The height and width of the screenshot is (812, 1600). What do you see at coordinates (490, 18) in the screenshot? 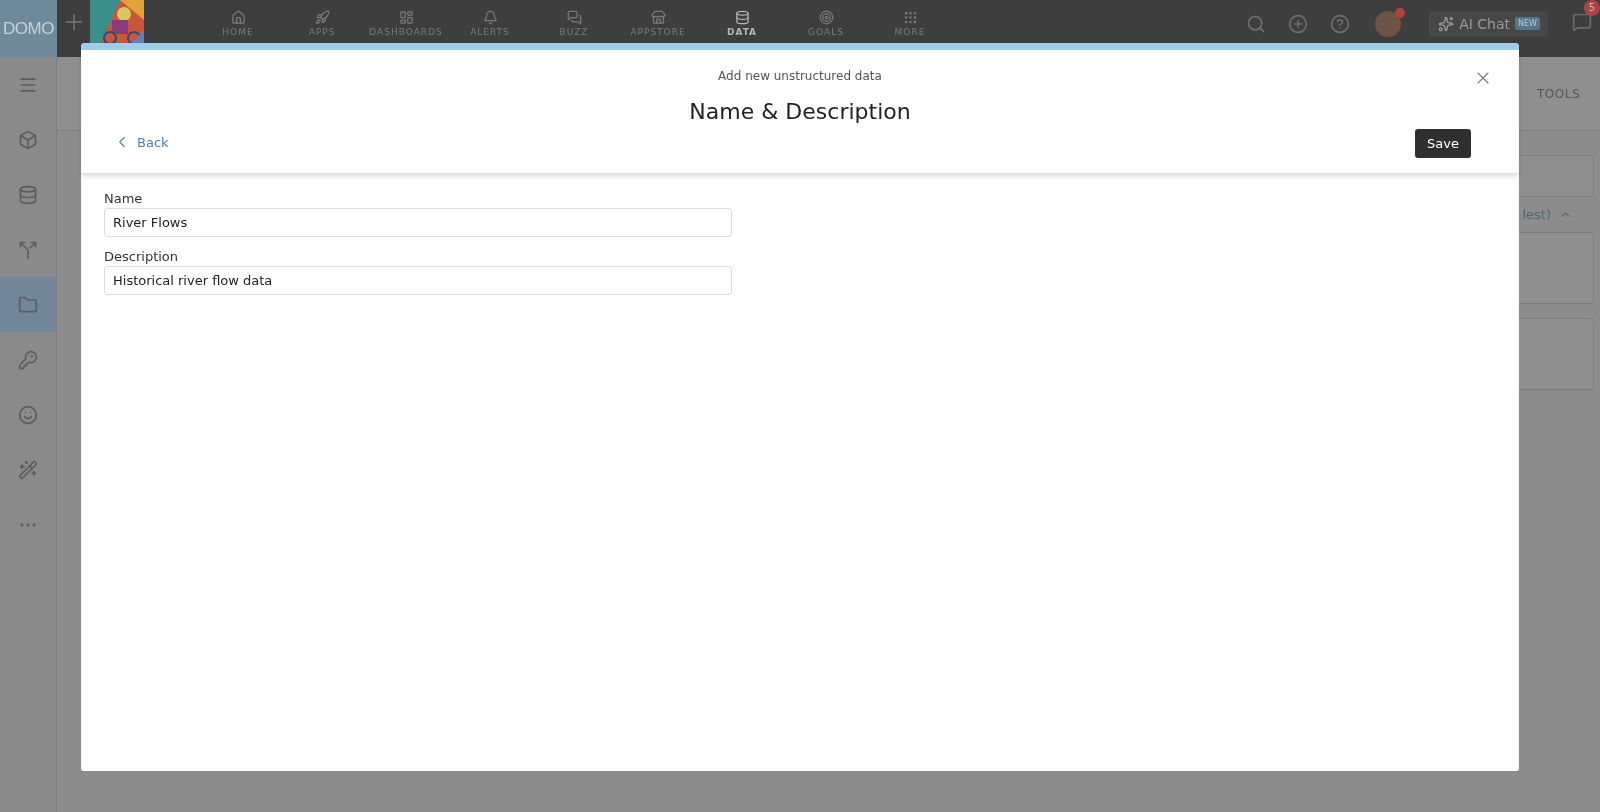
I see `nav-tab: ALERTS` at bounding box center [490, 18].